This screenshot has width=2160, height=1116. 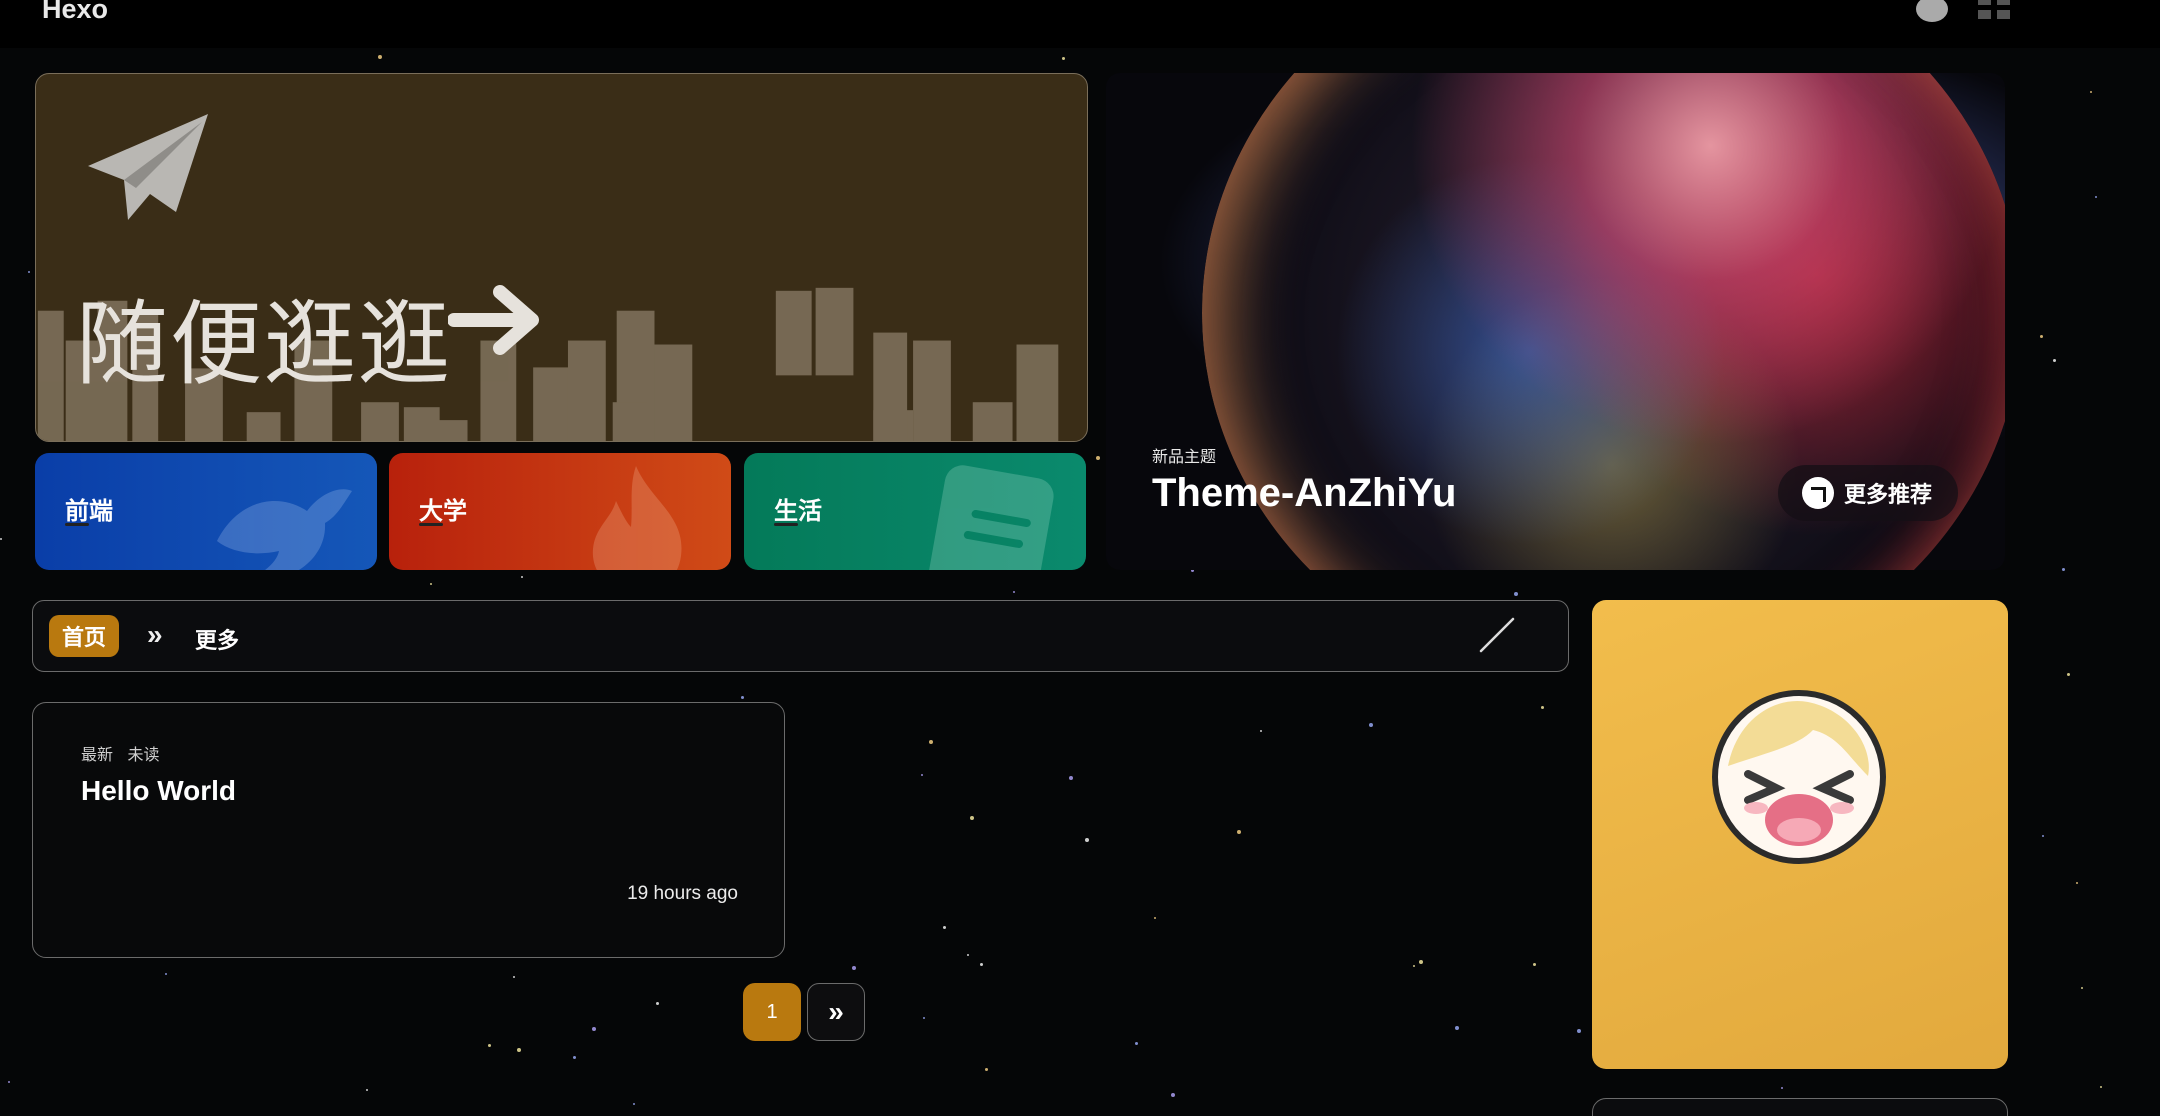 I want to click on category-label: 生活, so click(x=798, y=511).